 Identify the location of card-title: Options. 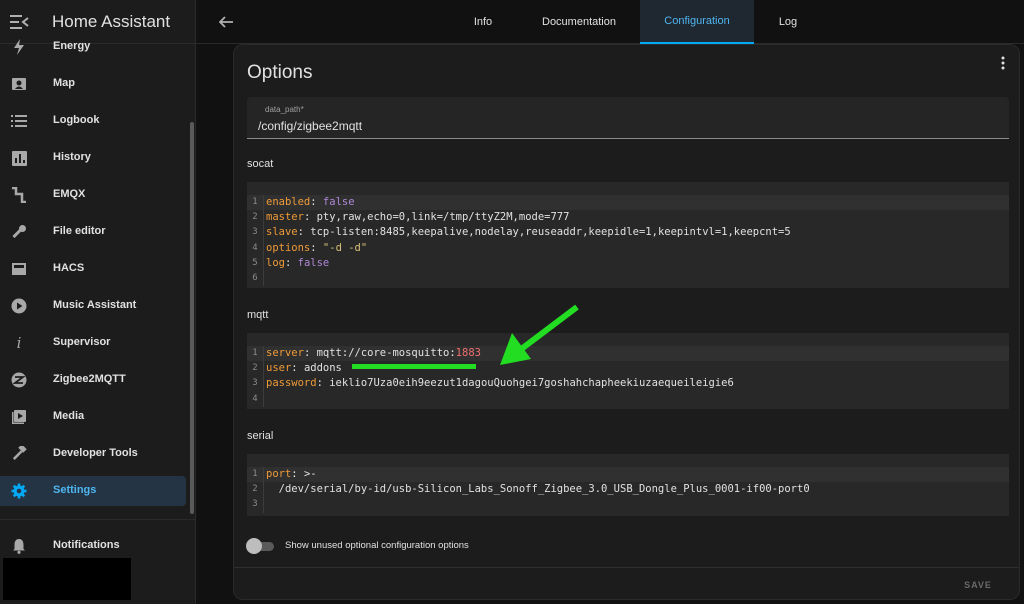
(280, 72).